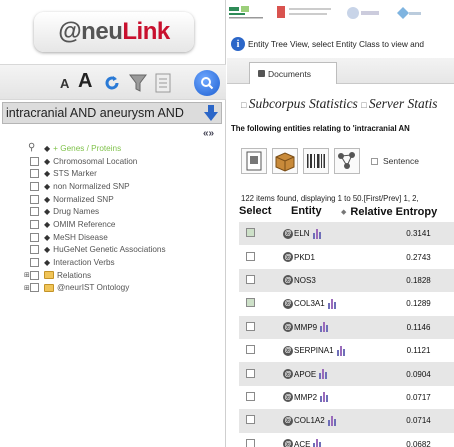 This screenshot has width=454, height=447. What do you see at coordinates (254, 161) in the screenshot?
I see `report-icon` at bounding box center [254, 161].